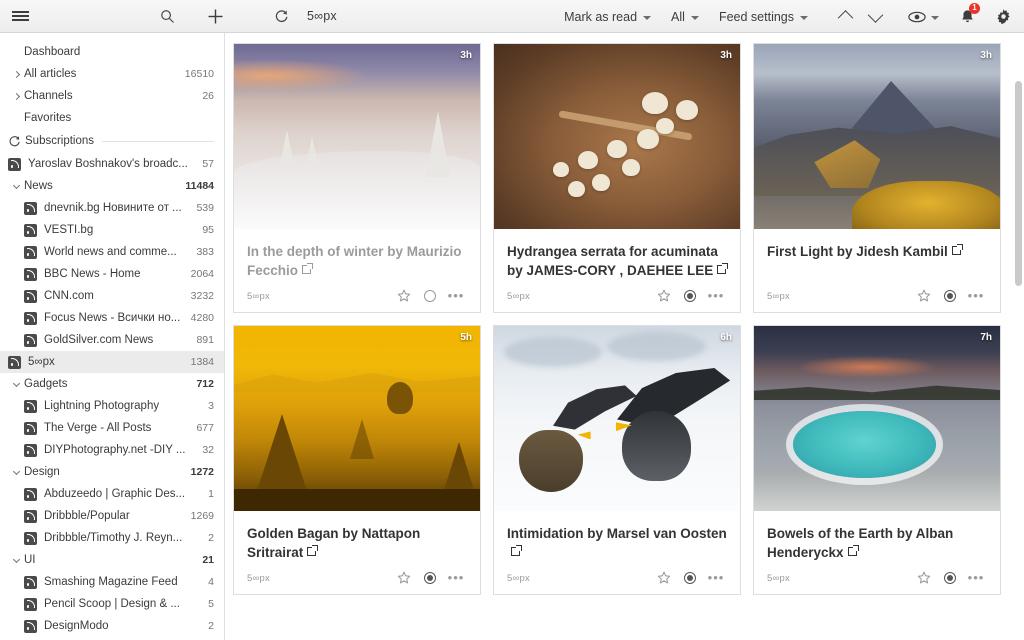  What do you see at coordinates (112, 538) in the screenshot?
I see `sidebar-item-dribbble-timothy-j-reyn-: Dribbble/Timothy J. Reyn... 2` at bounding box center [112, 538].